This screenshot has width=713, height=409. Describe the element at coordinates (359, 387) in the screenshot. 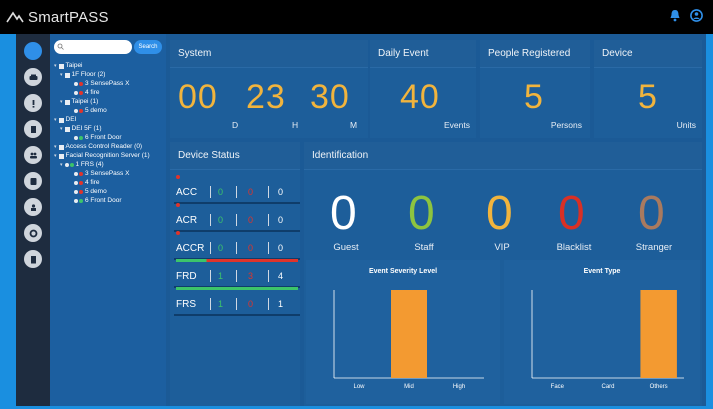

I see `x-tick-label: Low` at that location.